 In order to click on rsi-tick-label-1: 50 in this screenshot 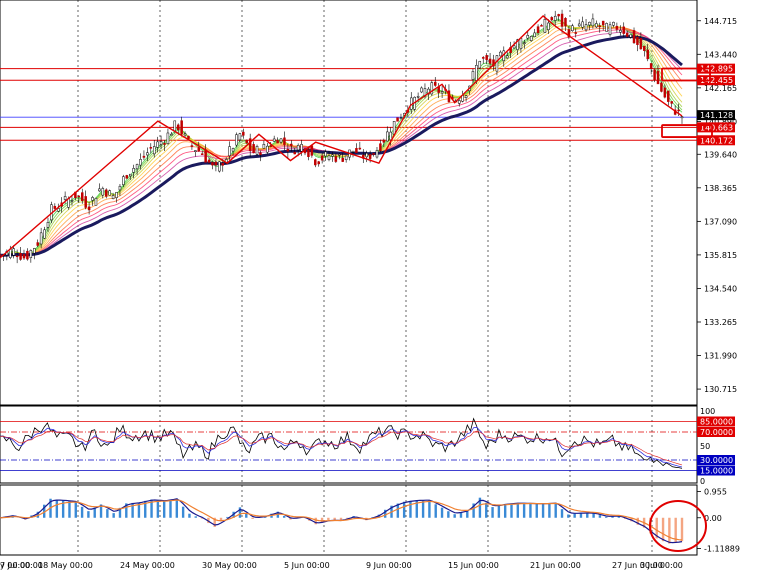, I will do `click(705, 446)`.